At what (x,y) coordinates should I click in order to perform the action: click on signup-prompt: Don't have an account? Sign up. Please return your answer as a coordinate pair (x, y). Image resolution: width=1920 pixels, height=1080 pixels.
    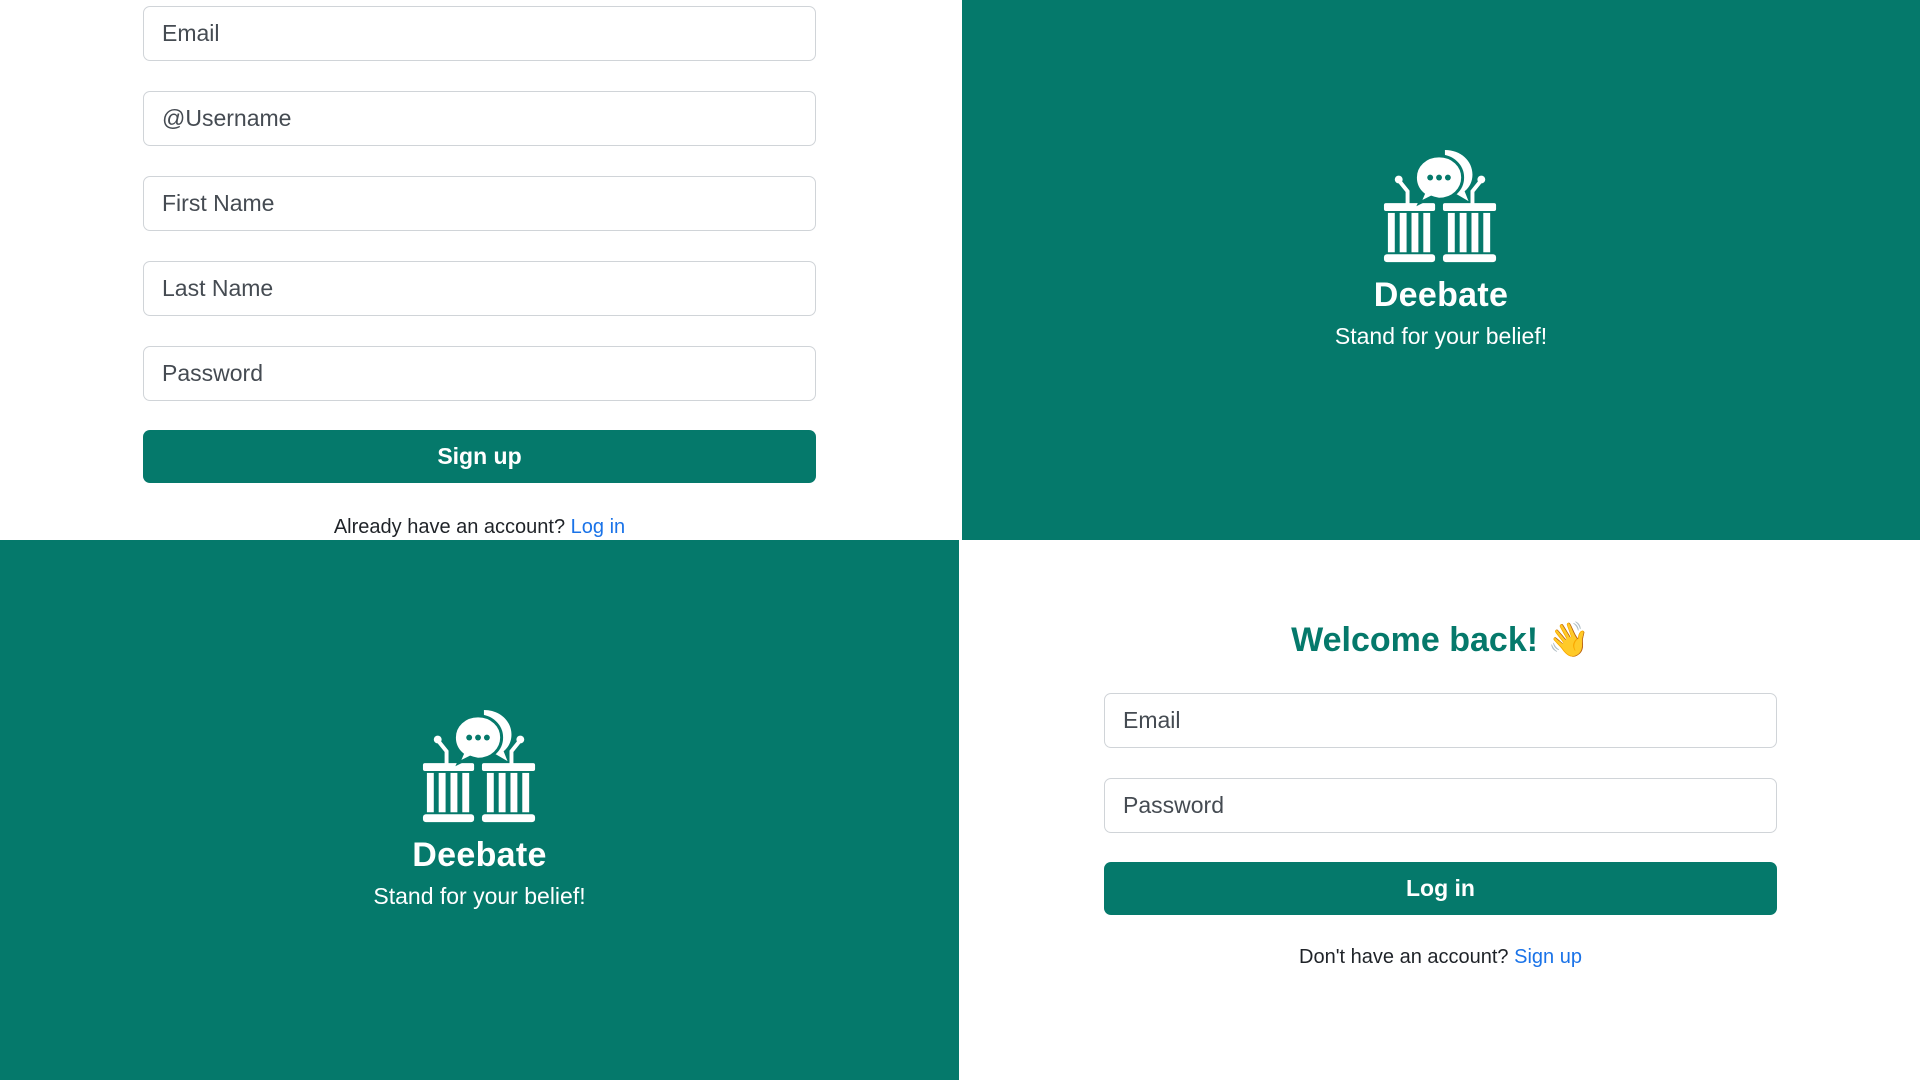
    Looking at the image, I should click on (1440, 957).